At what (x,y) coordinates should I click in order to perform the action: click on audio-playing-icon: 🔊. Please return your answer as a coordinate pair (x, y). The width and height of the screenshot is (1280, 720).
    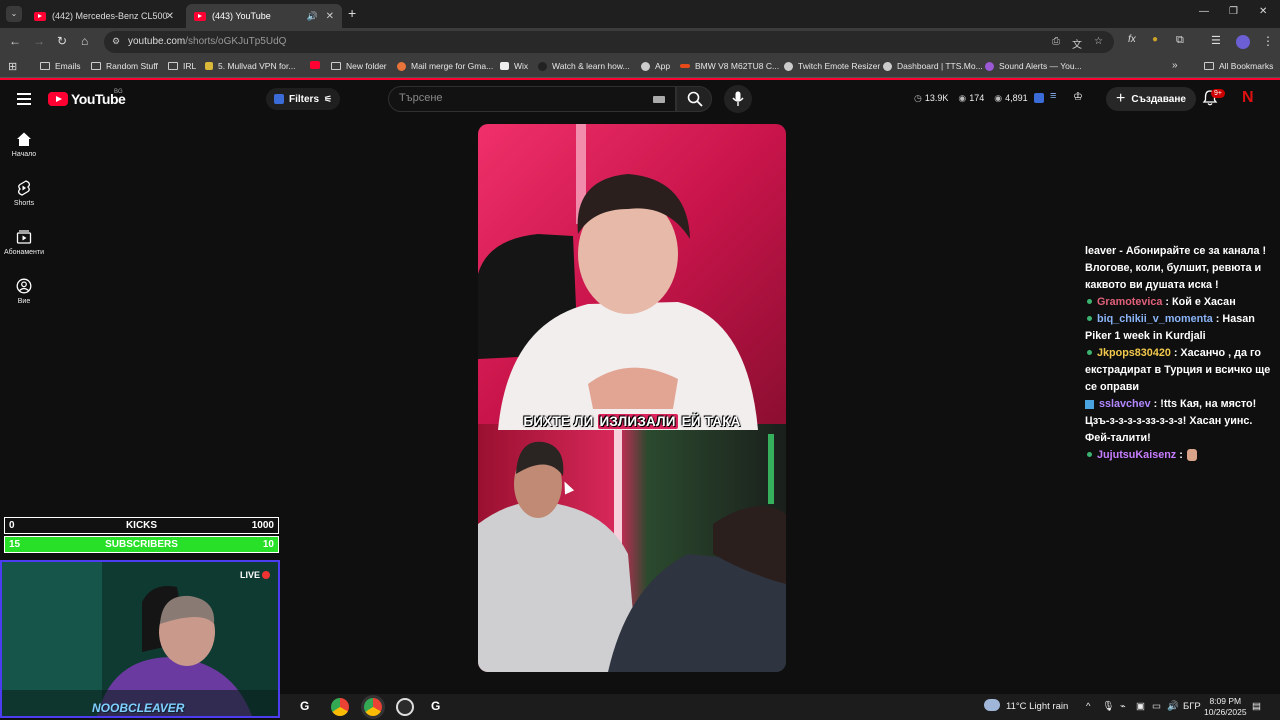
    Looking at the image, I should click on (312, 16).